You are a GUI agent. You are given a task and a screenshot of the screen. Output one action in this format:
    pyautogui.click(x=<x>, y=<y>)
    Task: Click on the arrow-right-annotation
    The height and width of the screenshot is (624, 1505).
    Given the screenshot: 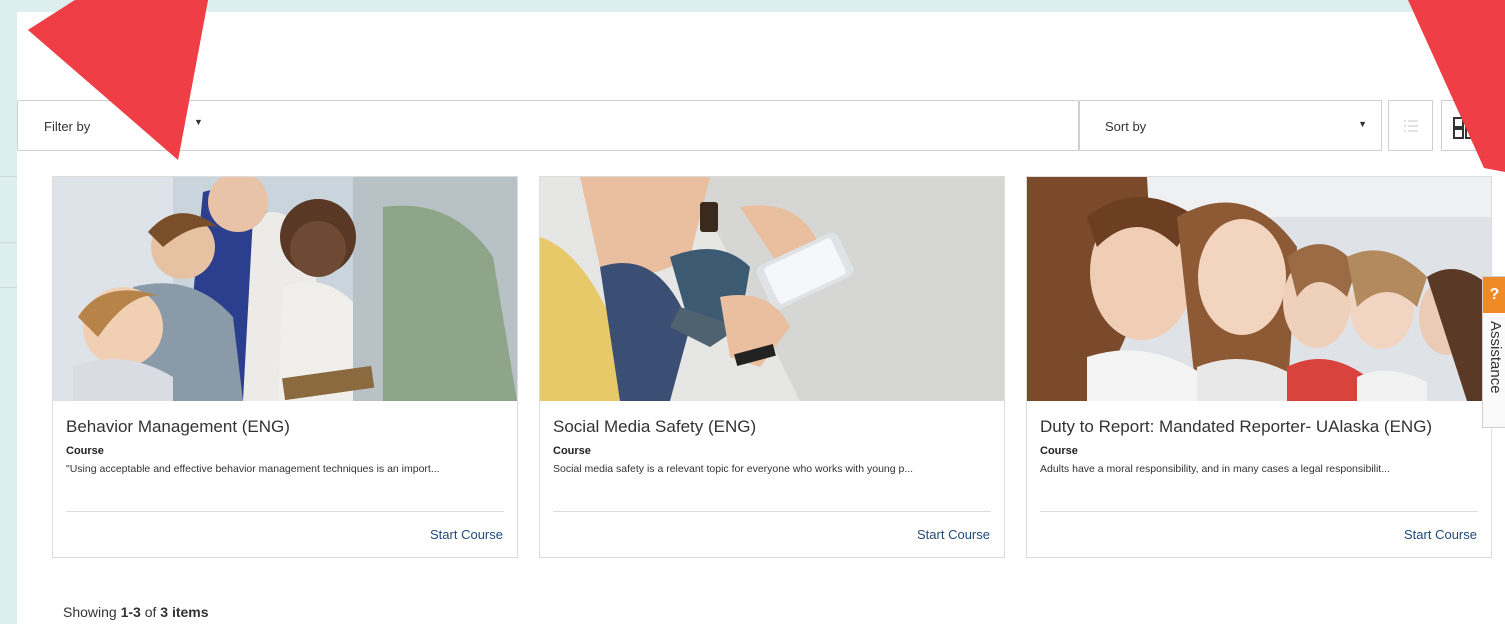 What is the action you would take?
    pyautogui.click(x=1456, y=86)
    